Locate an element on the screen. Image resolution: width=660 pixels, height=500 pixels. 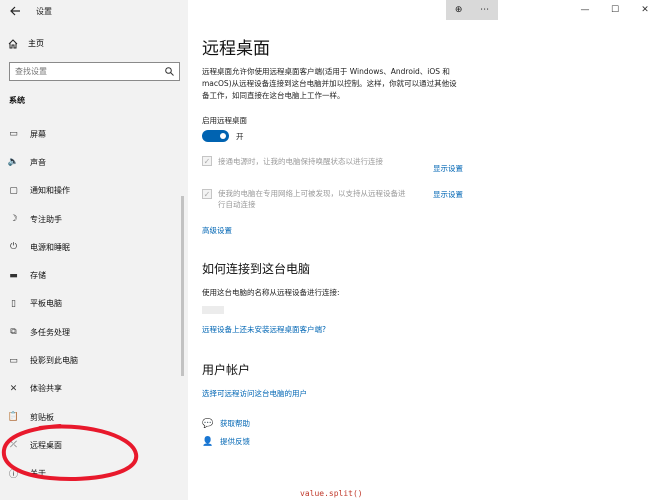
speaker-icon: 🔈 is located at coordinates (13, 162).